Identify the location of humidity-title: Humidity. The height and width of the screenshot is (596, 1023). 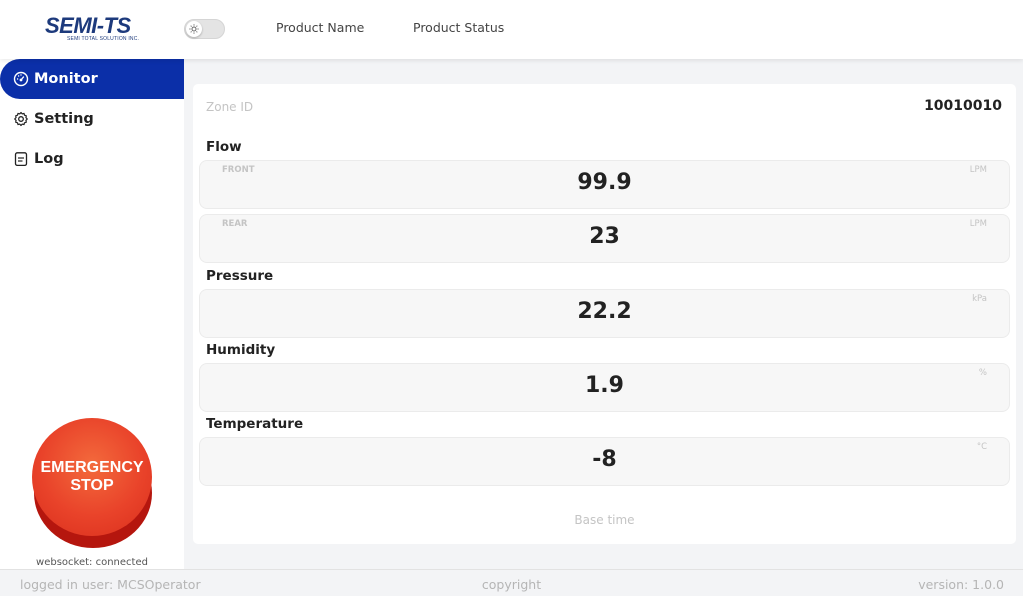
(241, 350).